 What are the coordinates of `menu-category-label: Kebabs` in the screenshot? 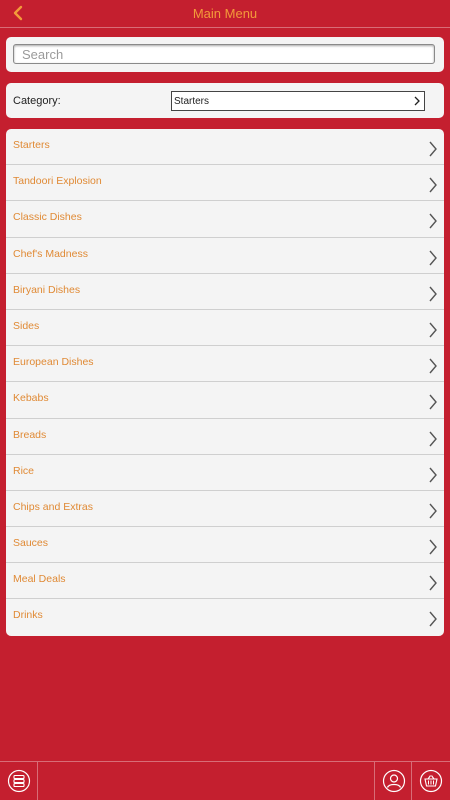 It's located at (31, 398).